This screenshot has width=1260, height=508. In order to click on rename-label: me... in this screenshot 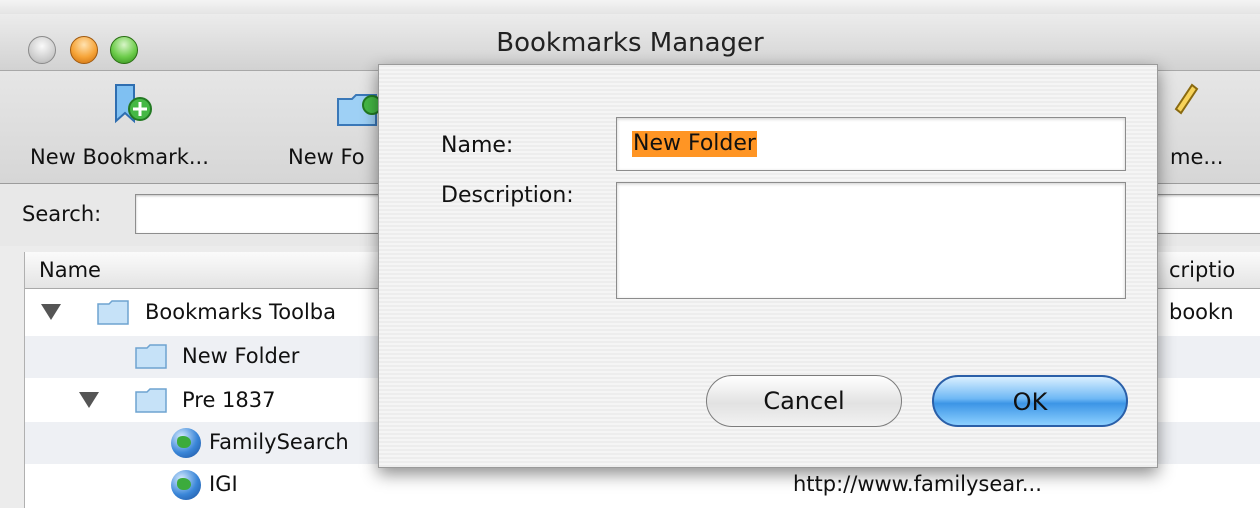, I will do `click(1197, 157)`.